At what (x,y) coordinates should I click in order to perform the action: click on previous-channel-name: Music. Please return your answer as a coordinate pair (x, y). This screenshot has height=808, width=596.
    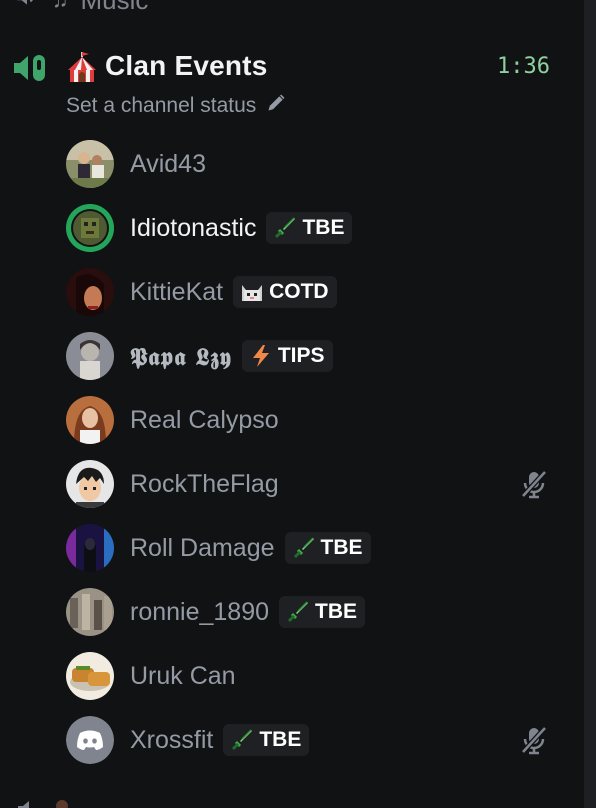
    Looking at the image, I should click on (115, 8).